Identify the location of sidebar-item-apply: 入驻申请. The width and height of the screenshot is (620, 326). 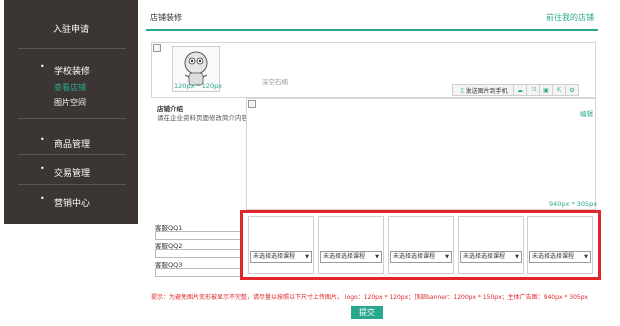
(71, 28).